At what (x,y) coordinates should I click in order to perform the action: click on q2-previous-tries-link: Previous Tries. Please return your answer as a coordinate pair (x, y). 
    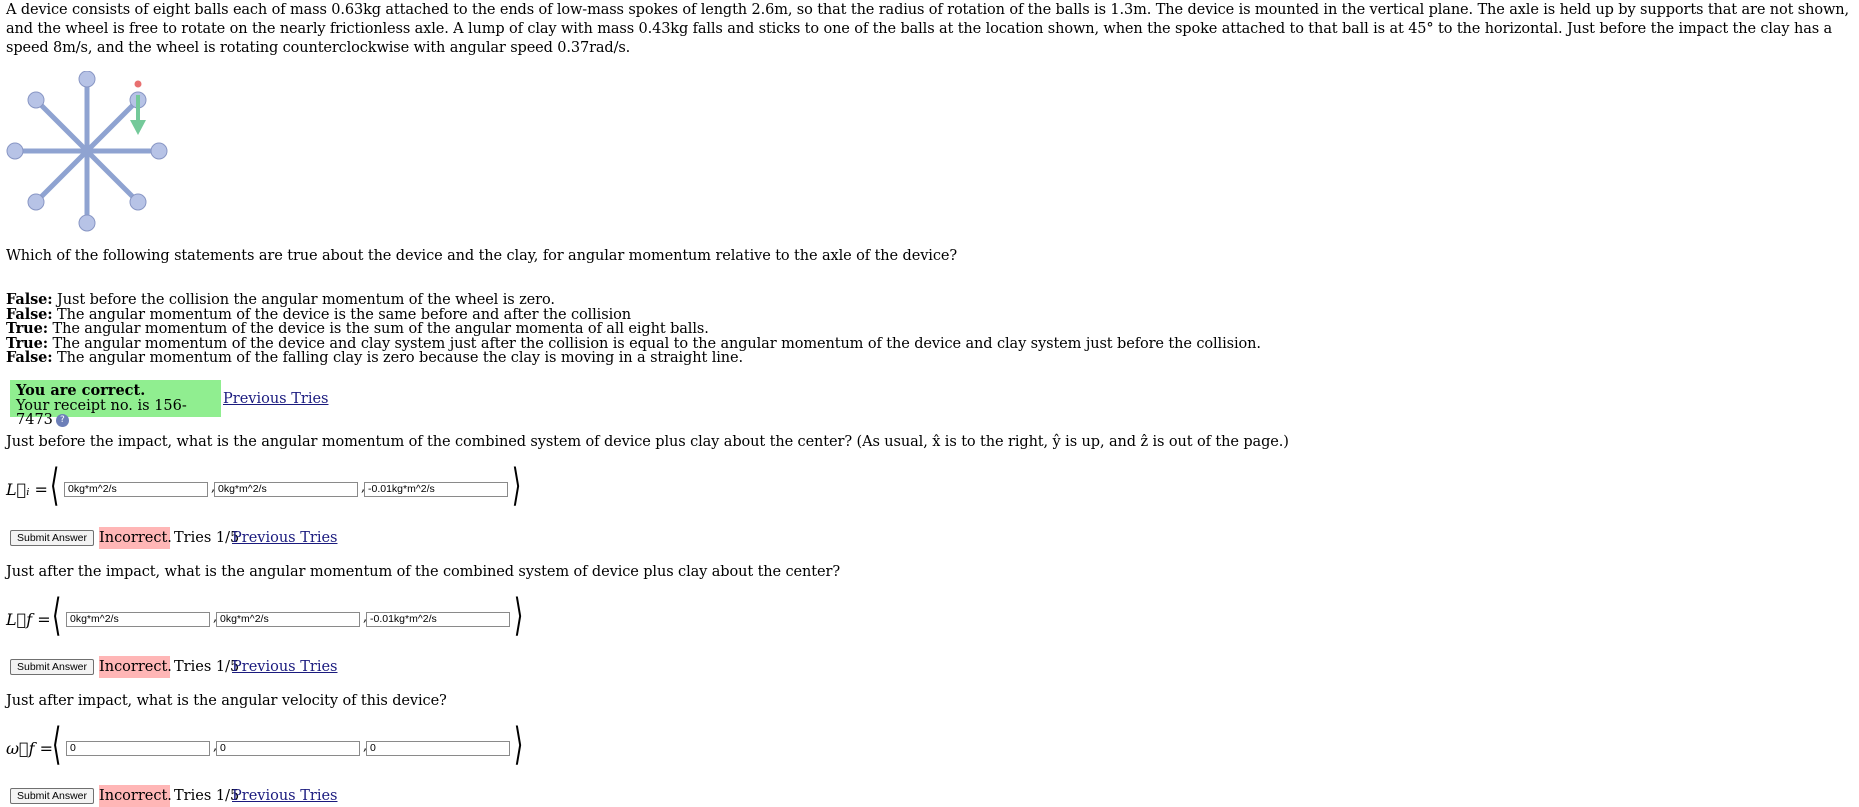
    Looking at the image, I should click on (284, 538).